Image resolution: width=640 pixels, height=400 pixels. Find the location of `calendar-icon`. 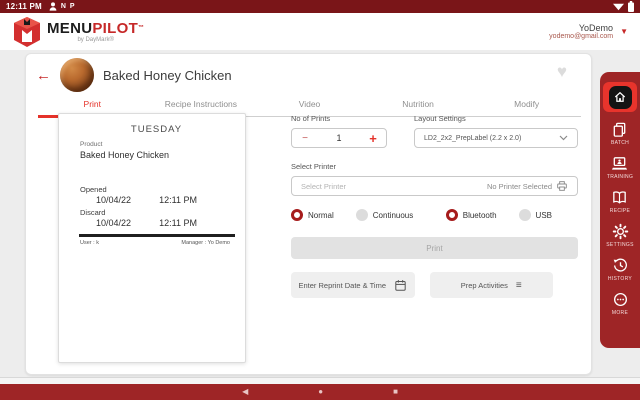

calendar-icon is located at coordinates (400, 285).